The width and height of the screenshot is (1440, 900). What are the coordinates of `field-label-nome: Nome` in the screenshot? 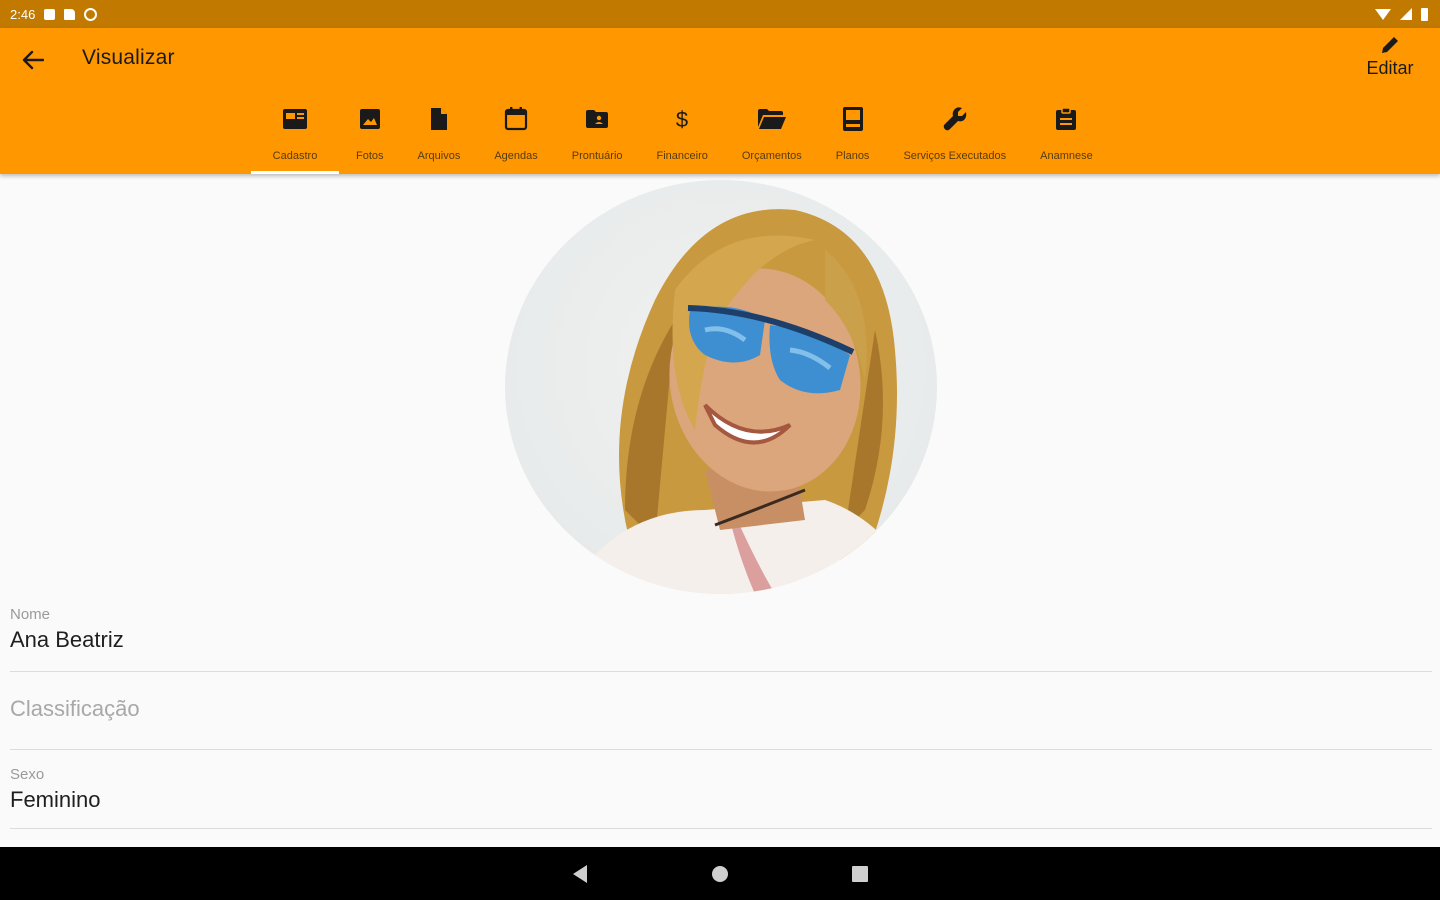 It's located at (30, 614).